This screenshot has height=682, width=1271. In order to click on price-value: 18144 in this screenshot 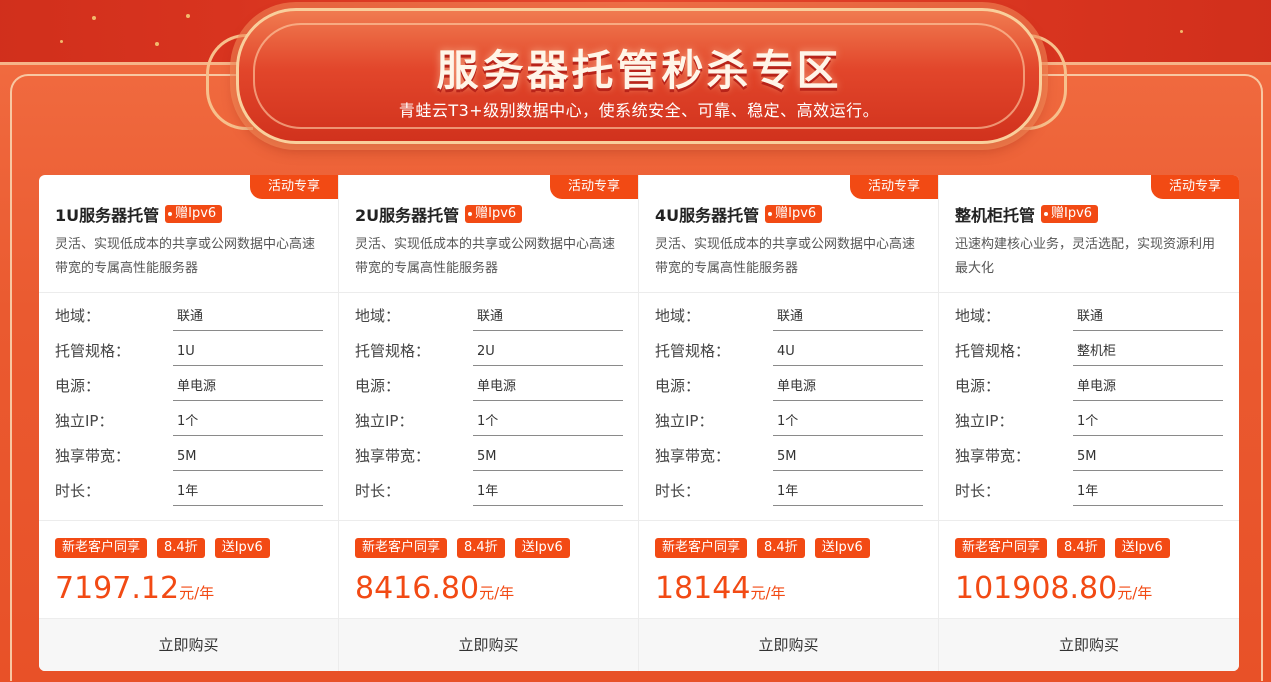, I will do `click(703, 588)`.